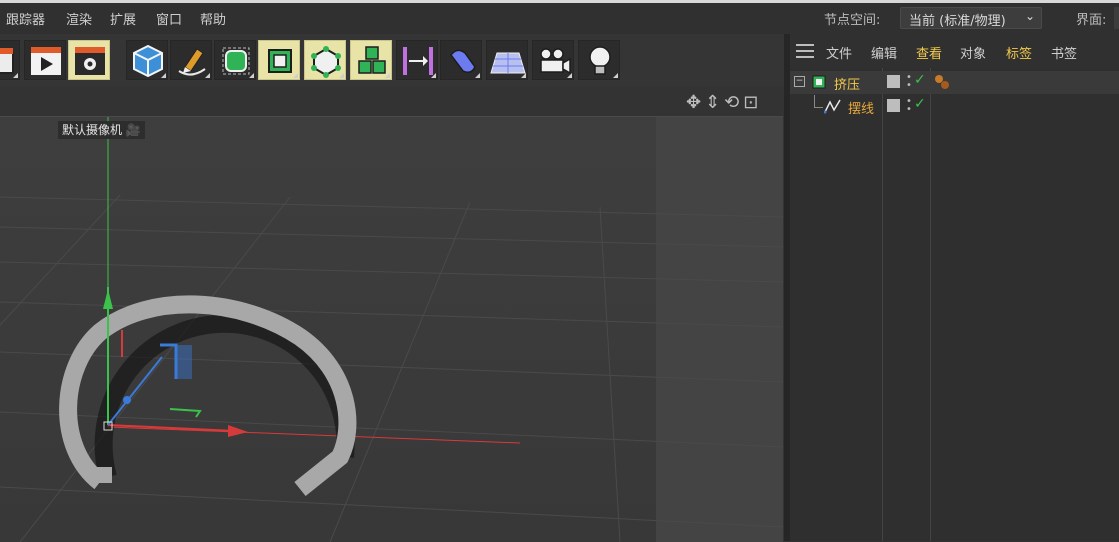 The height and width of the screenshot is (542, 1119). Describe the element at coordinates (847, 83) in the screenshot. I see `object-name: 挤压` at that location.